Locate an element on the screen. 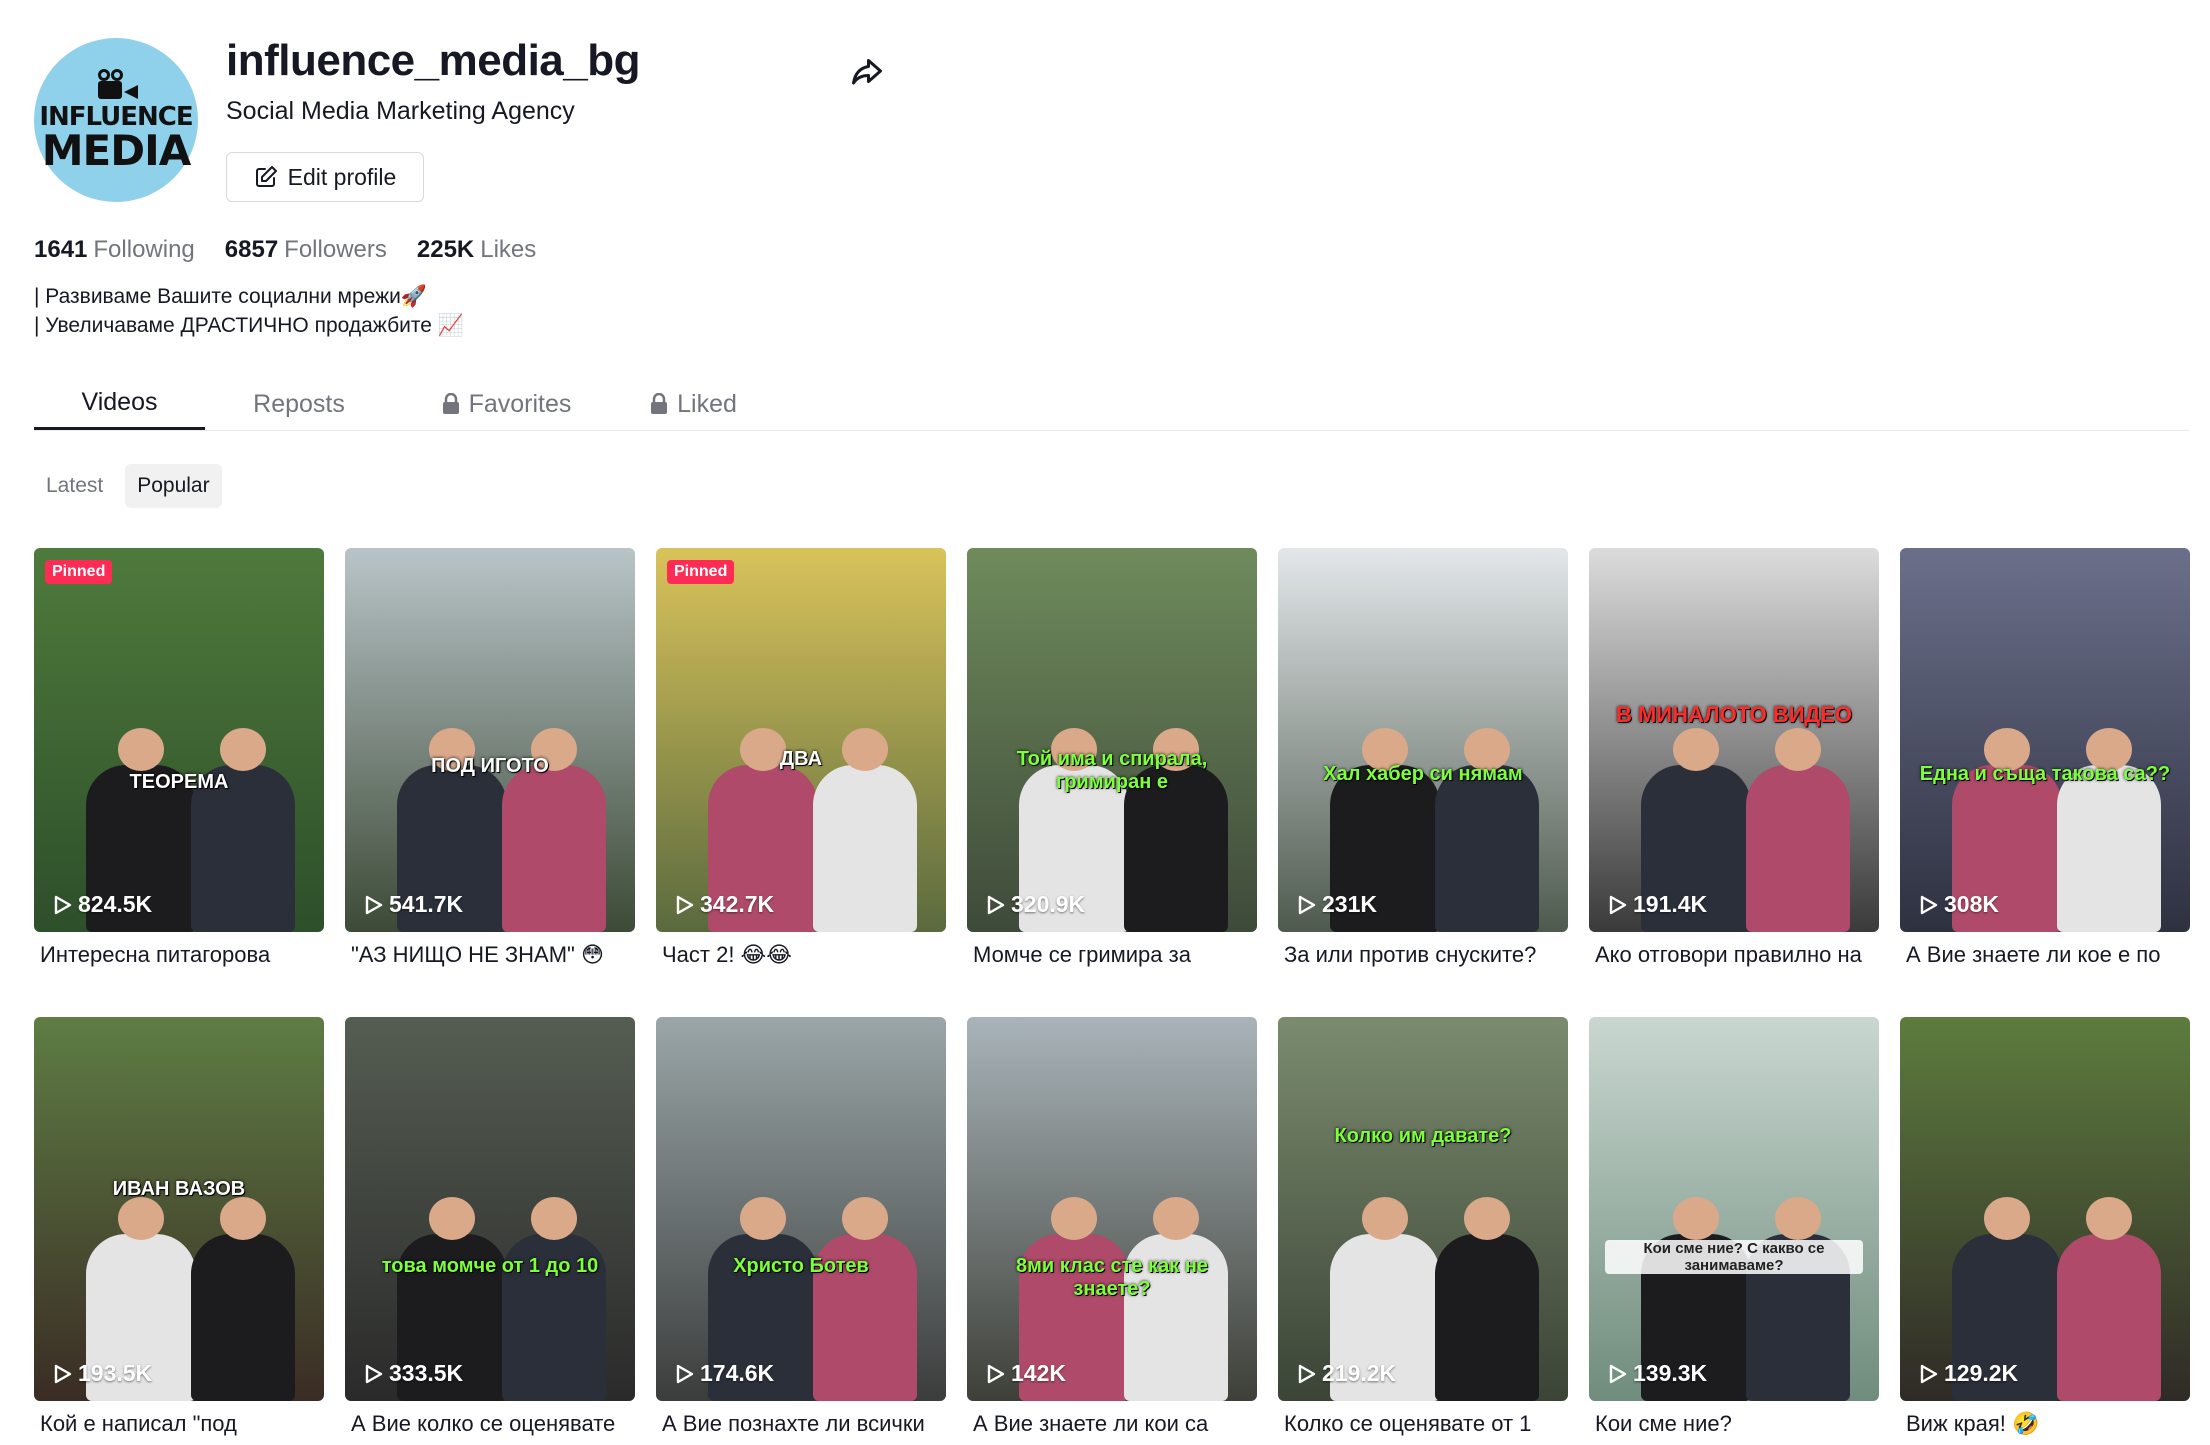 Image resolution: width=2210 pixels, height=1445 pixels. bio-line: | Увеличаваме ДРАСТИЧНО продажбите 📈 is located at coordinates (249, 325).